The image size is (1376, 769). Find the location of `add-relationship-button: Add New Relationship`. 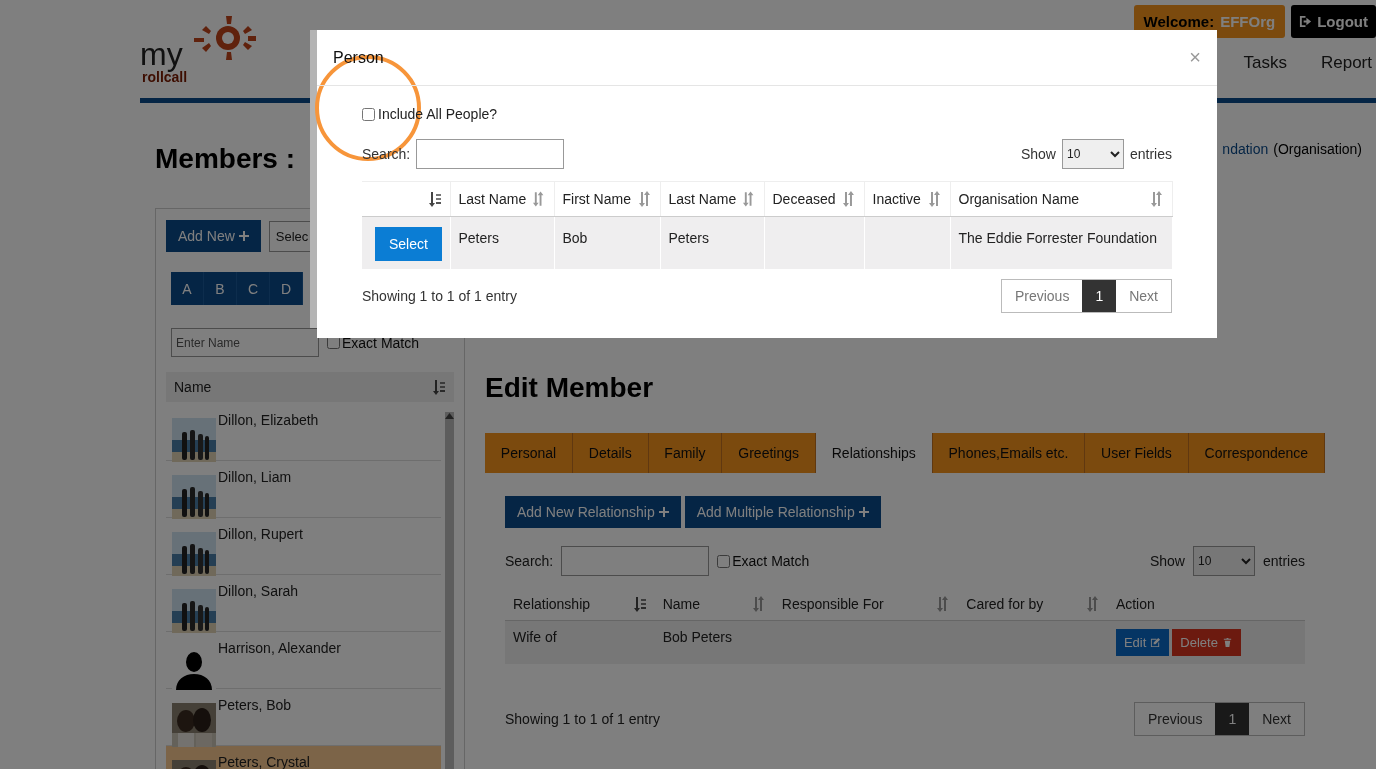

add-relationship-button: Add New Relationship is located at coordinates (593, 512).